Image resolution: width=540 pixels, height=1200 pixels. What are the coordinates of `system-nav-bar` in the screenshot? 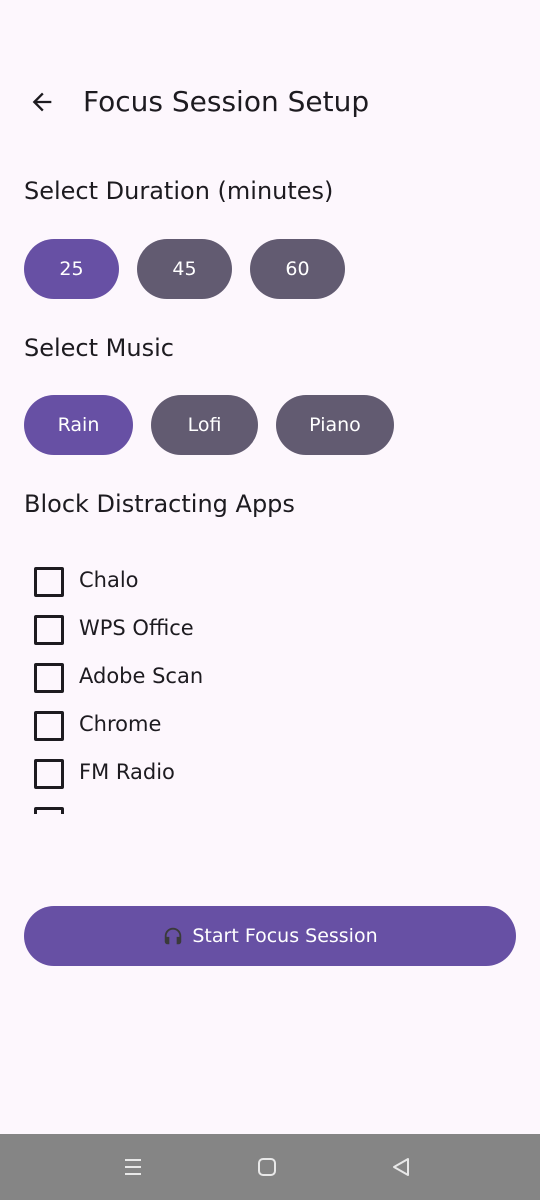 It's located at (270, 1167).